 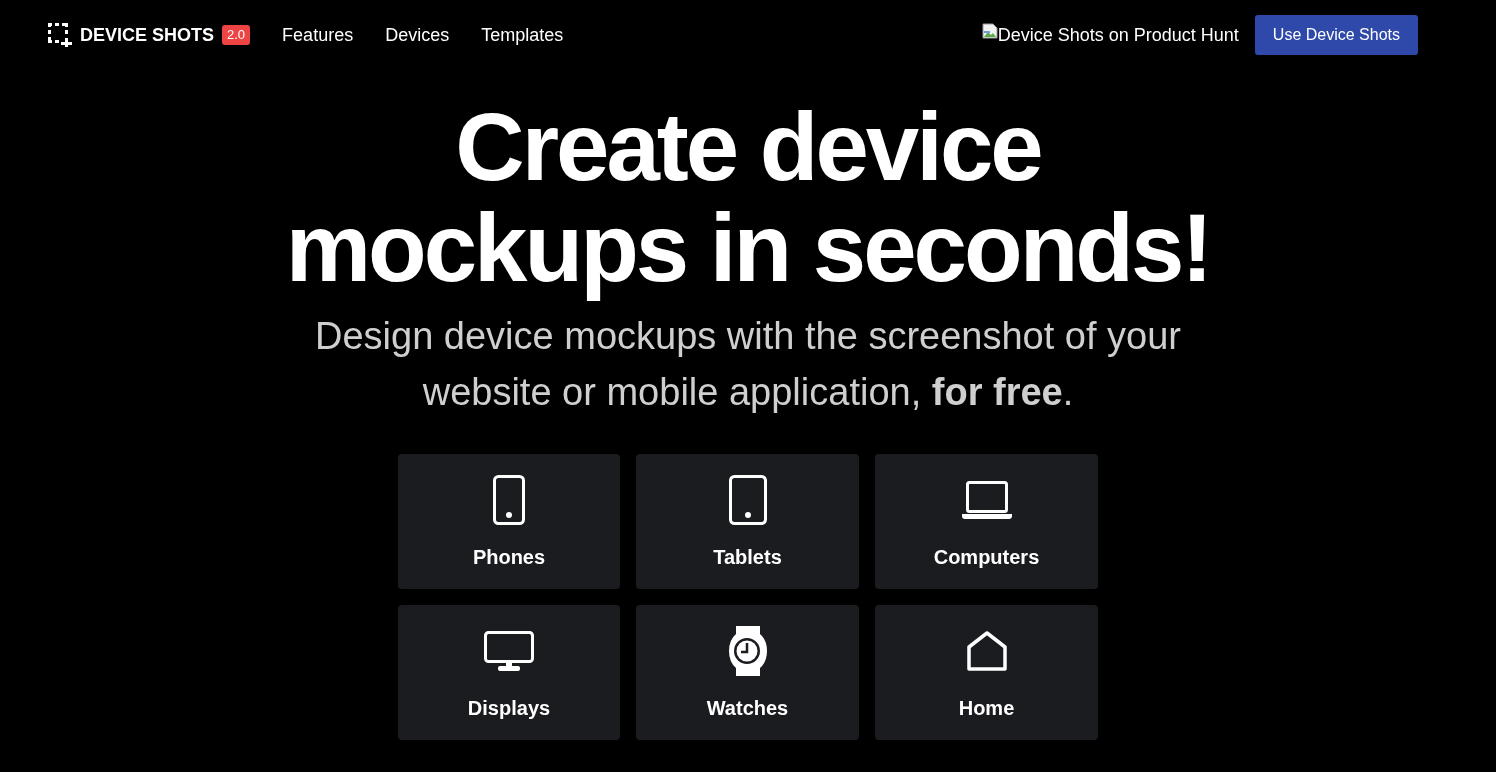 What do you see at coordinates (509, 651) in the screenshot?
I see `monitor-icon` at bounding box center [509, 651].